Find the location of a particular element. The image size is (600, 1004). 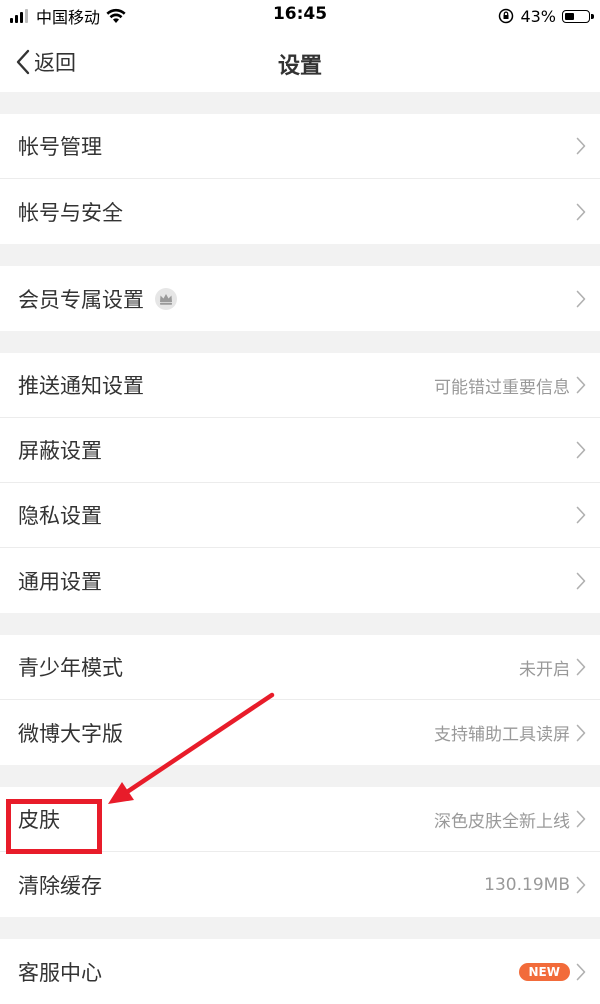

annotation-arrow is located at coordinates (191, 748).